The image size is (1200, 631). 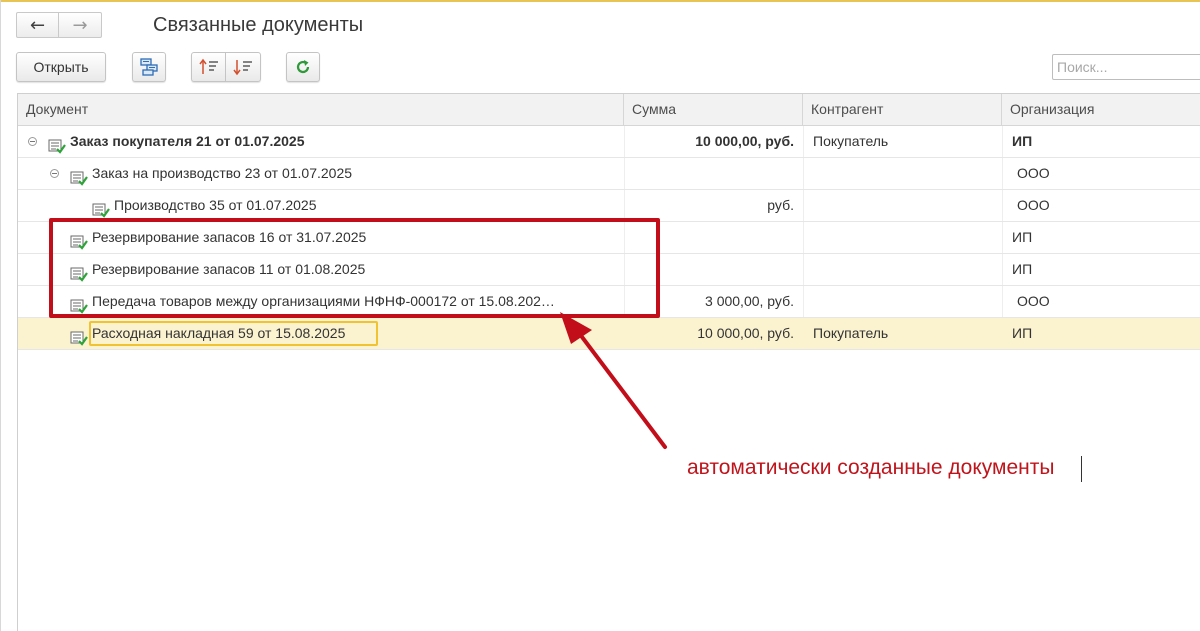 What do you see at coordinates (871, 467) in the screenshot?
I see `annotation-label: автоматически созданные документы` at bounding box center [871, 467].